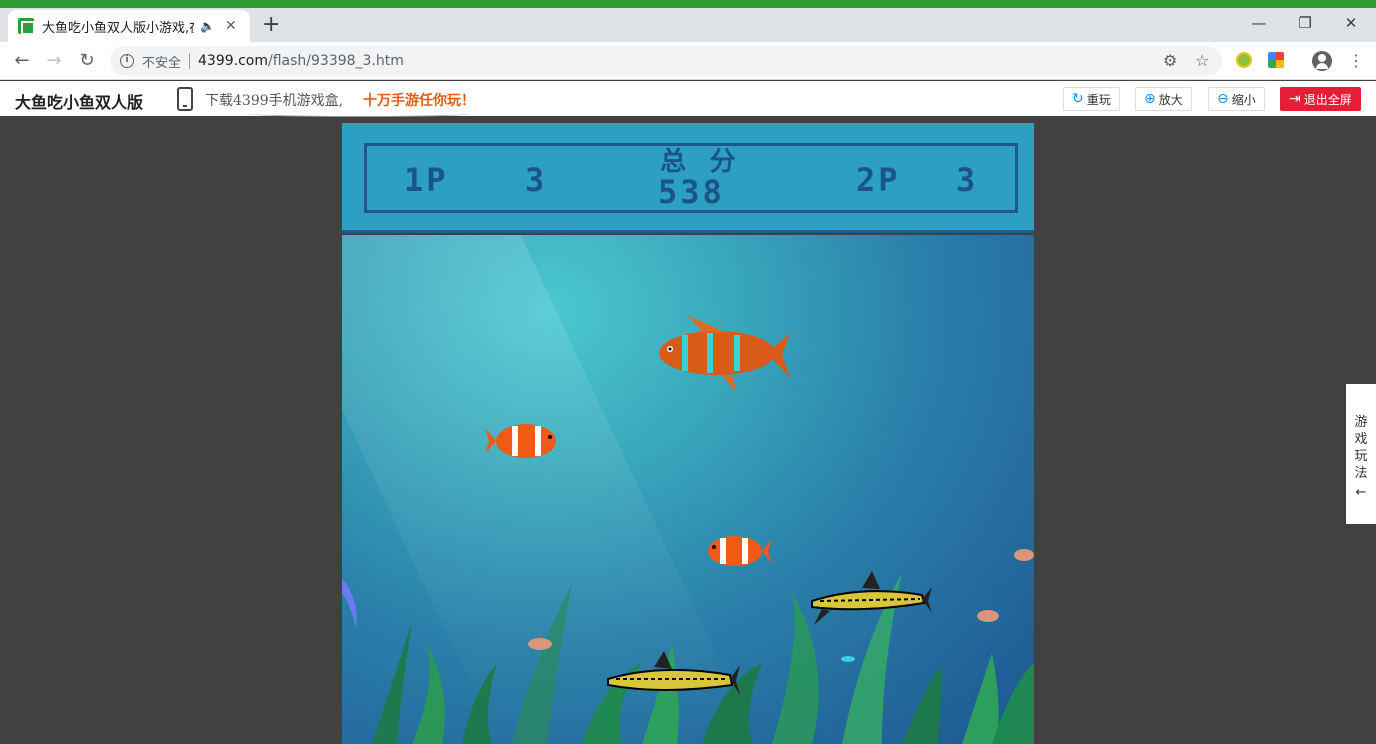 The height and width of the screenshot is (744, 1376). I want to click on tiny-cyan-fish, so click(848, 659).